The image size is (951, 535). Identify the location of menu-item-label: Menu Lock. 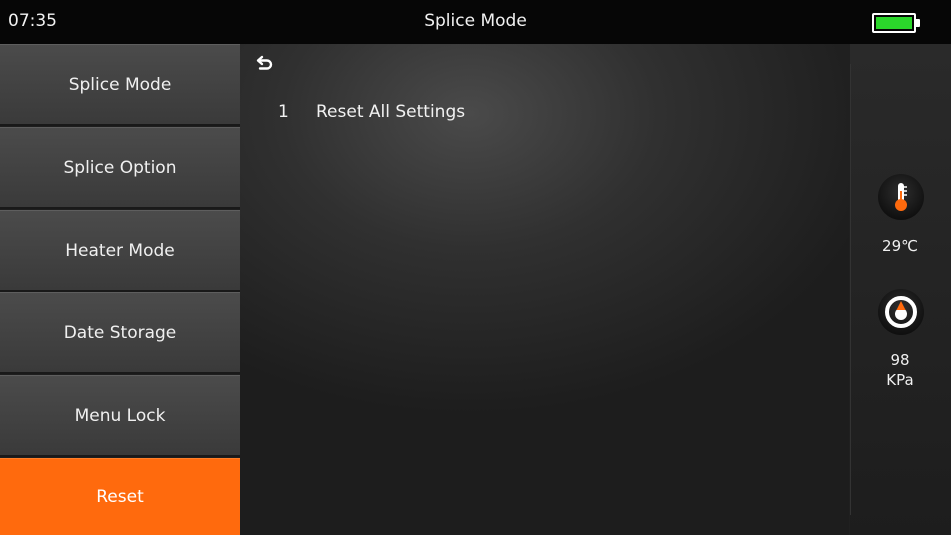
(120, 415).